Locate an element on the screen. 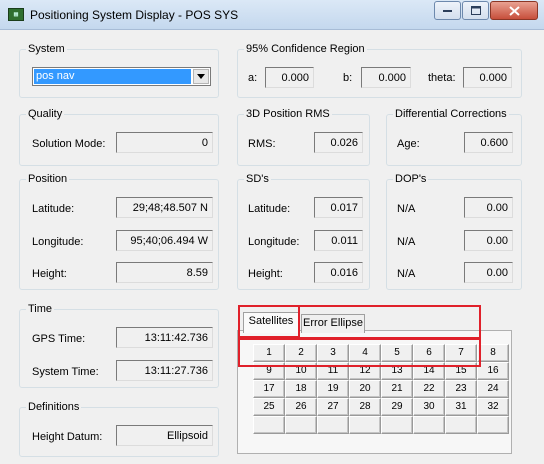 This screenshot has width=544, height=464. sd-height-field: 0.016 is located at coordinates (338, 272).